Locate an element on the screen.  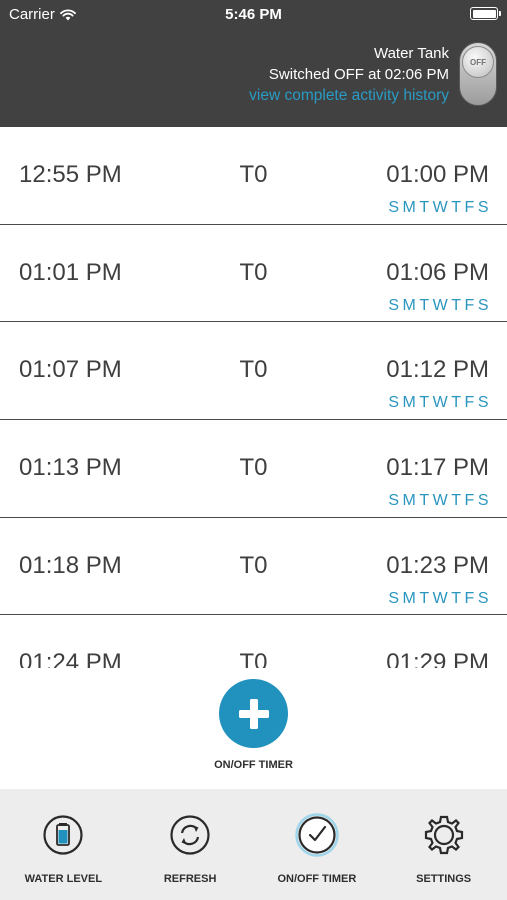
device-name: Water Tank is located at coordinates (411, 53).